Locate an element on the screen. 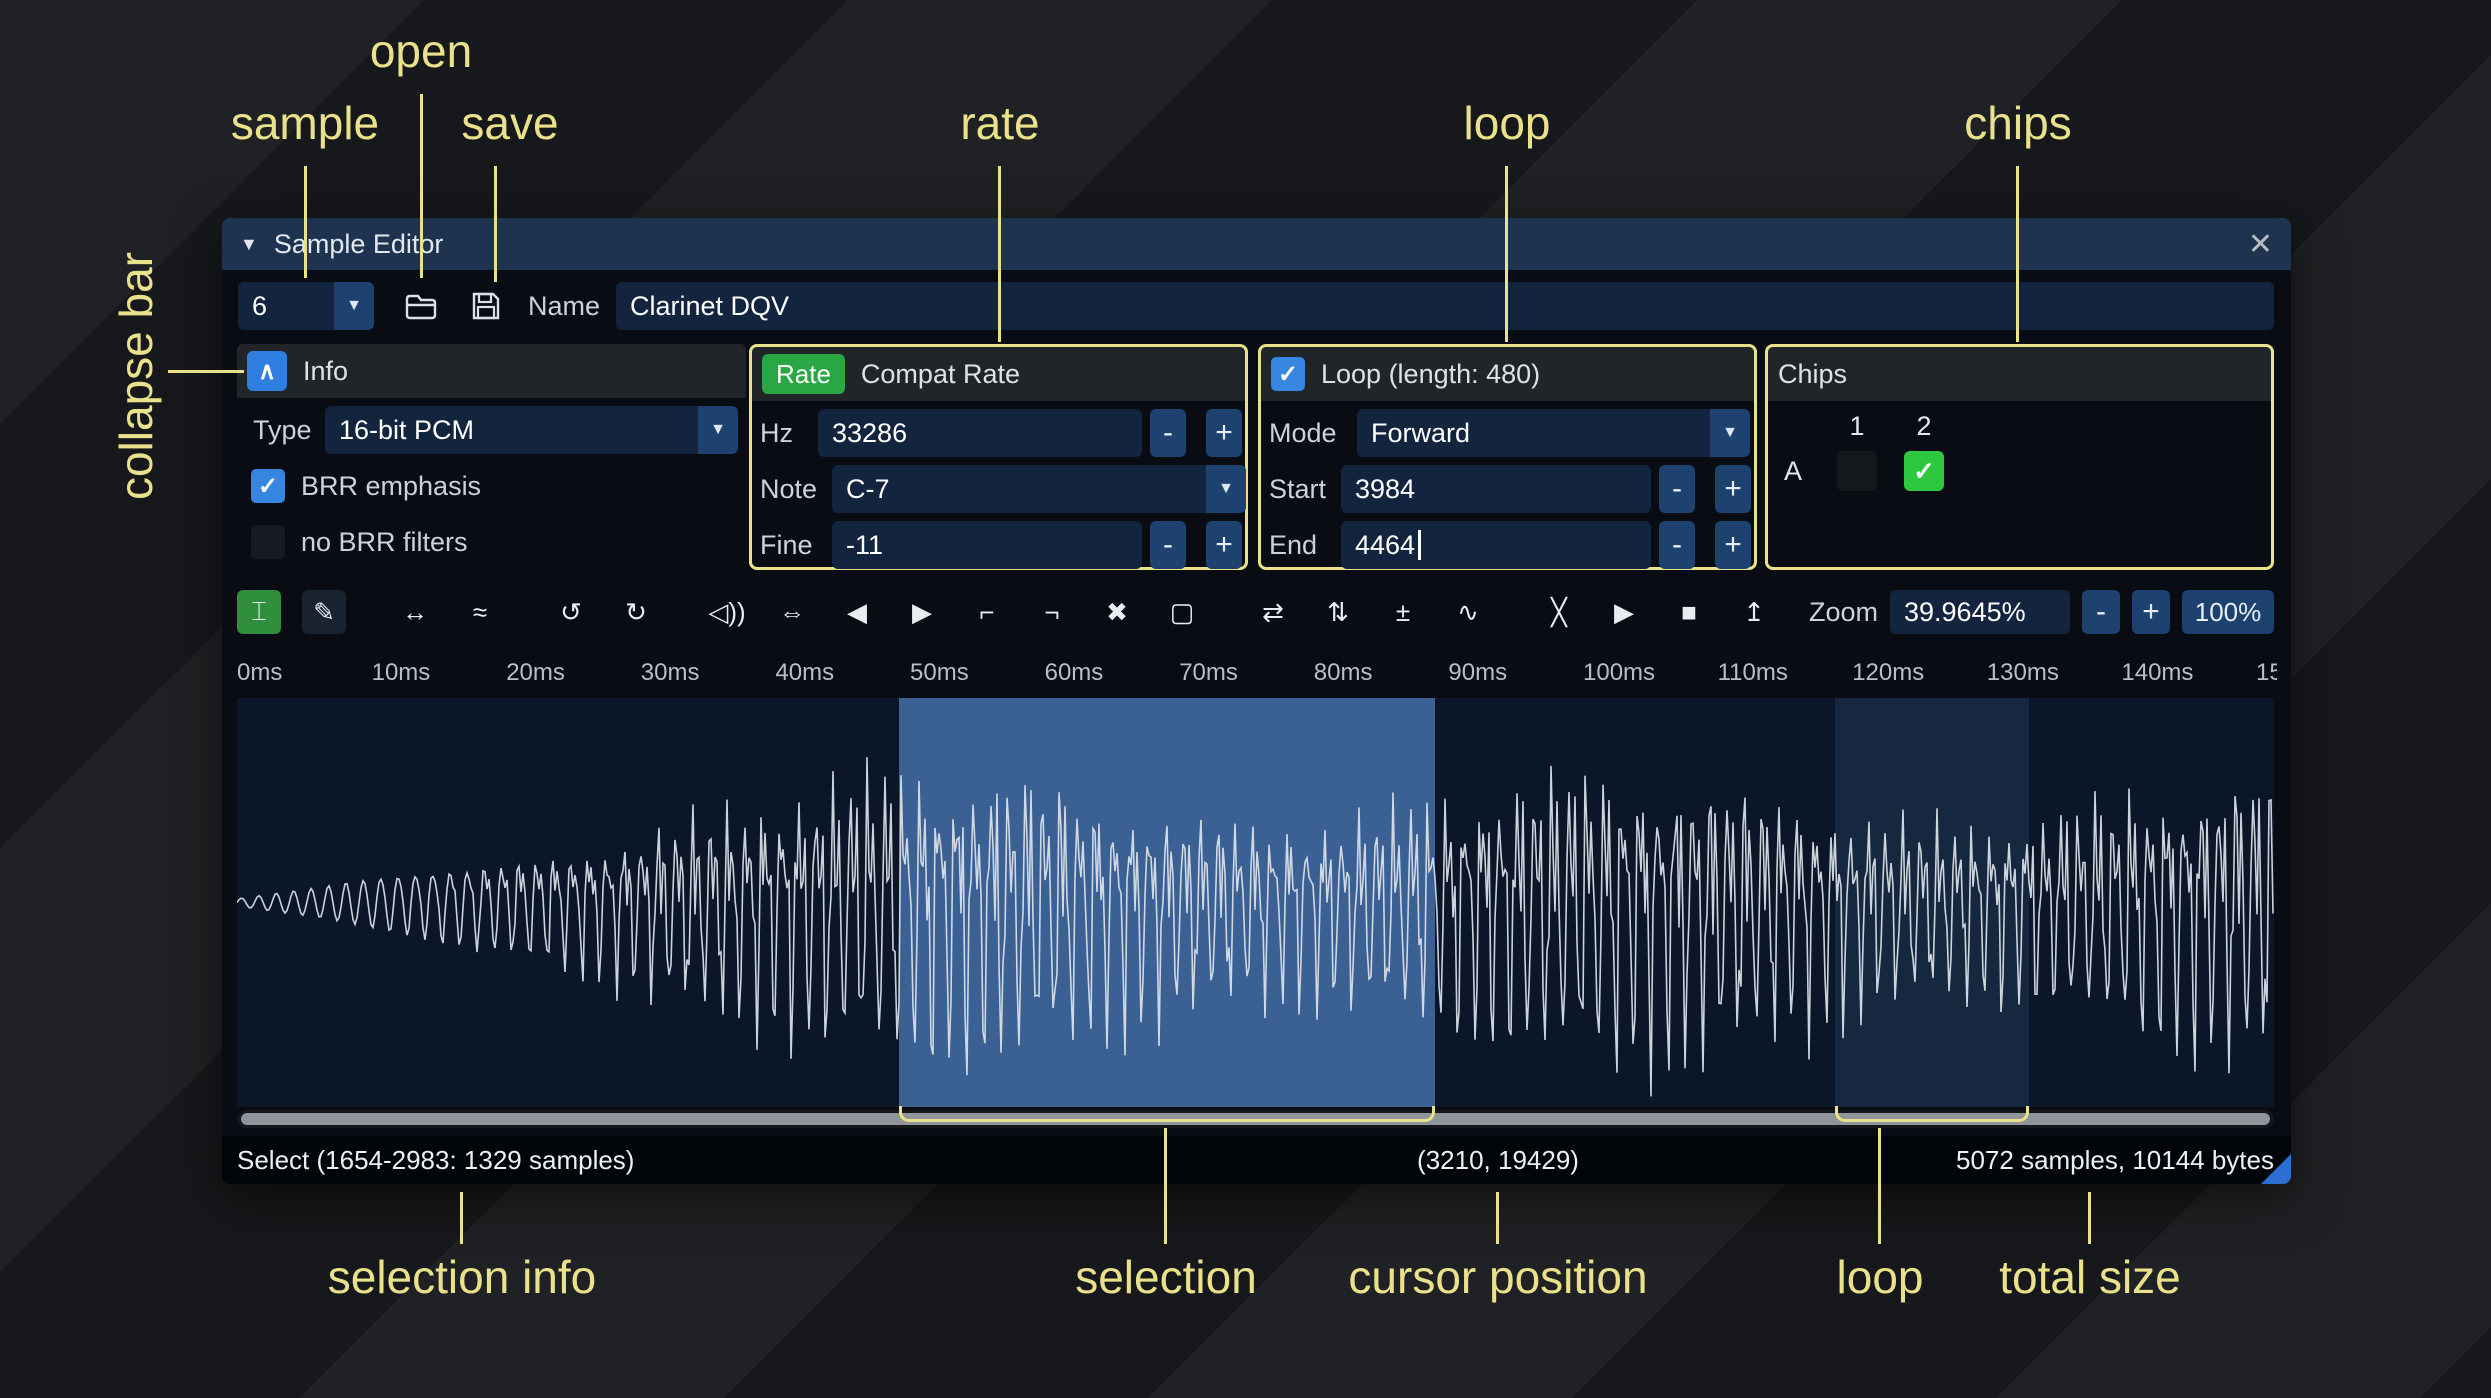  amplify-button: ◁)) is located at coordinates (727, 612).